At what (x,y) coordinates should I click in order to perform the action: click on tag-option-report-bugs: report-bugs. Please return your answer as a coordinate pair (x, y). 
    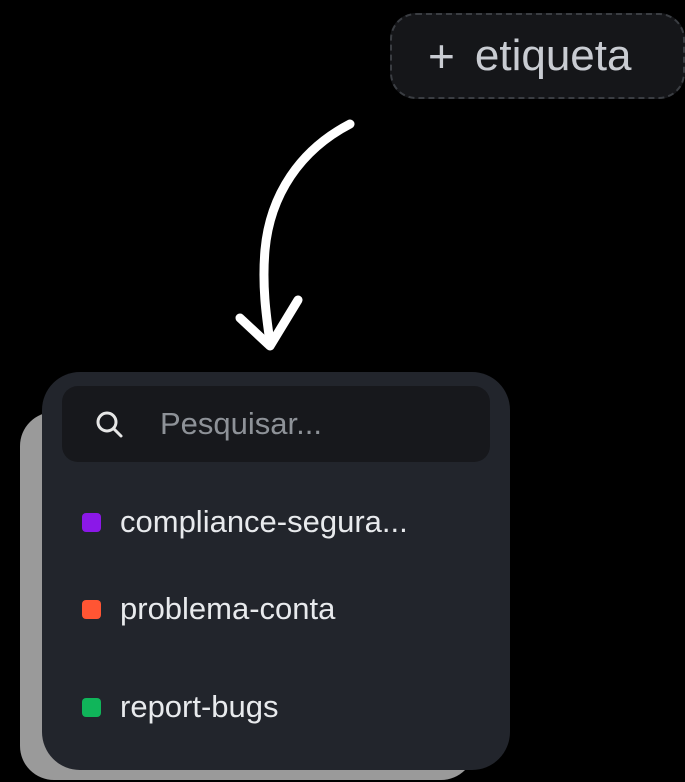
    Looking at the image, I should click on (276, 707).